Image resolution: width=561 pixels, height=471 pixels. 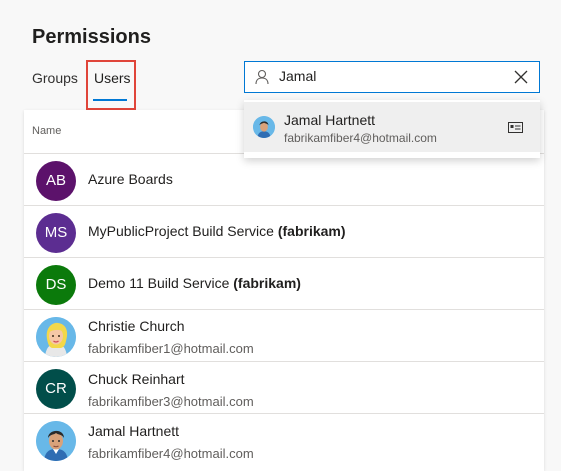 What do you see at coordinates (217, 231) in the screenshot?
I see `row-name: MyPublicProject Build Service (fabrikam)` at bounding box center [217, 231].